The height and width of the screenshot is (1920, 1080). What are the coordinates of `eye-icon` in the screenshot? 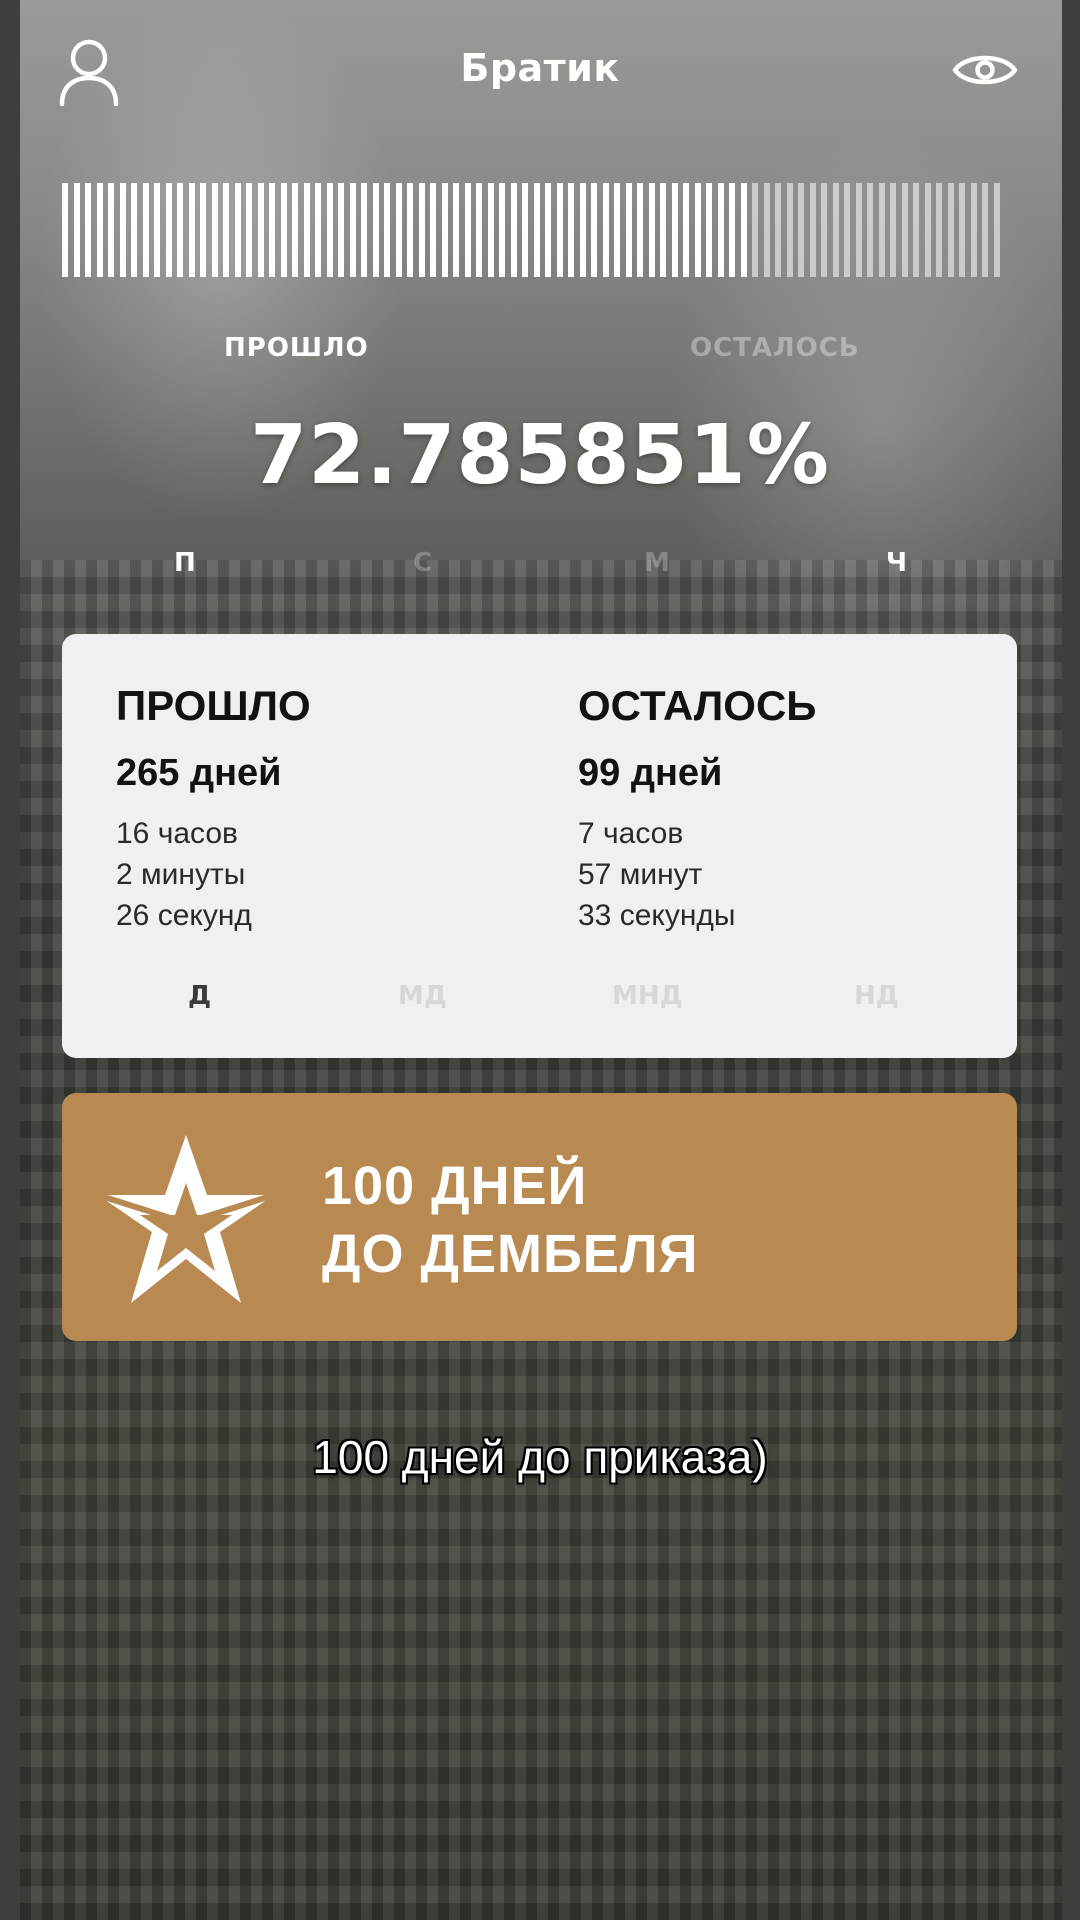 It's located at (985, 70).